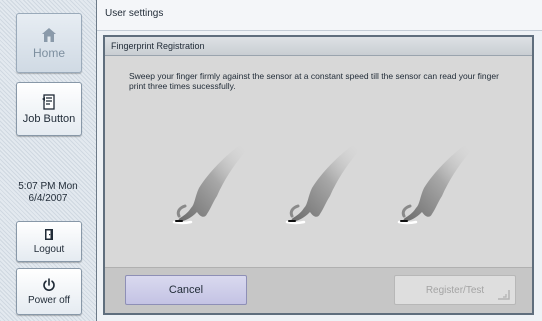 This screenshot has width=542, height=321. I want to click on power-icon, so click(49, 284).